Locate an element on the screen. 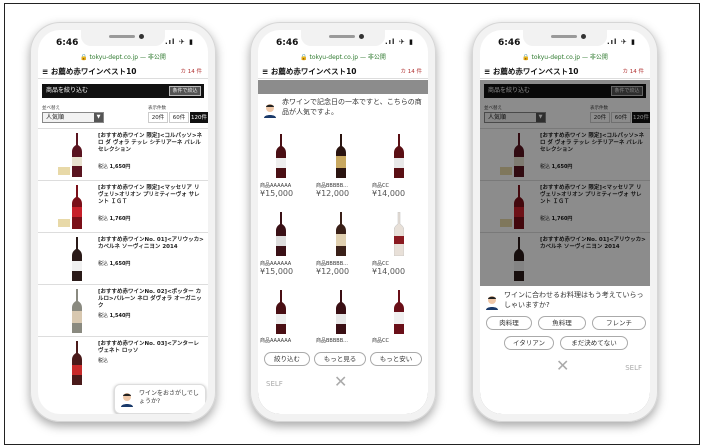 Image resolution: width=704 pixels, height=448 pixels. sort-select: 人気順 ▼ is located at coordinates (73, 117).